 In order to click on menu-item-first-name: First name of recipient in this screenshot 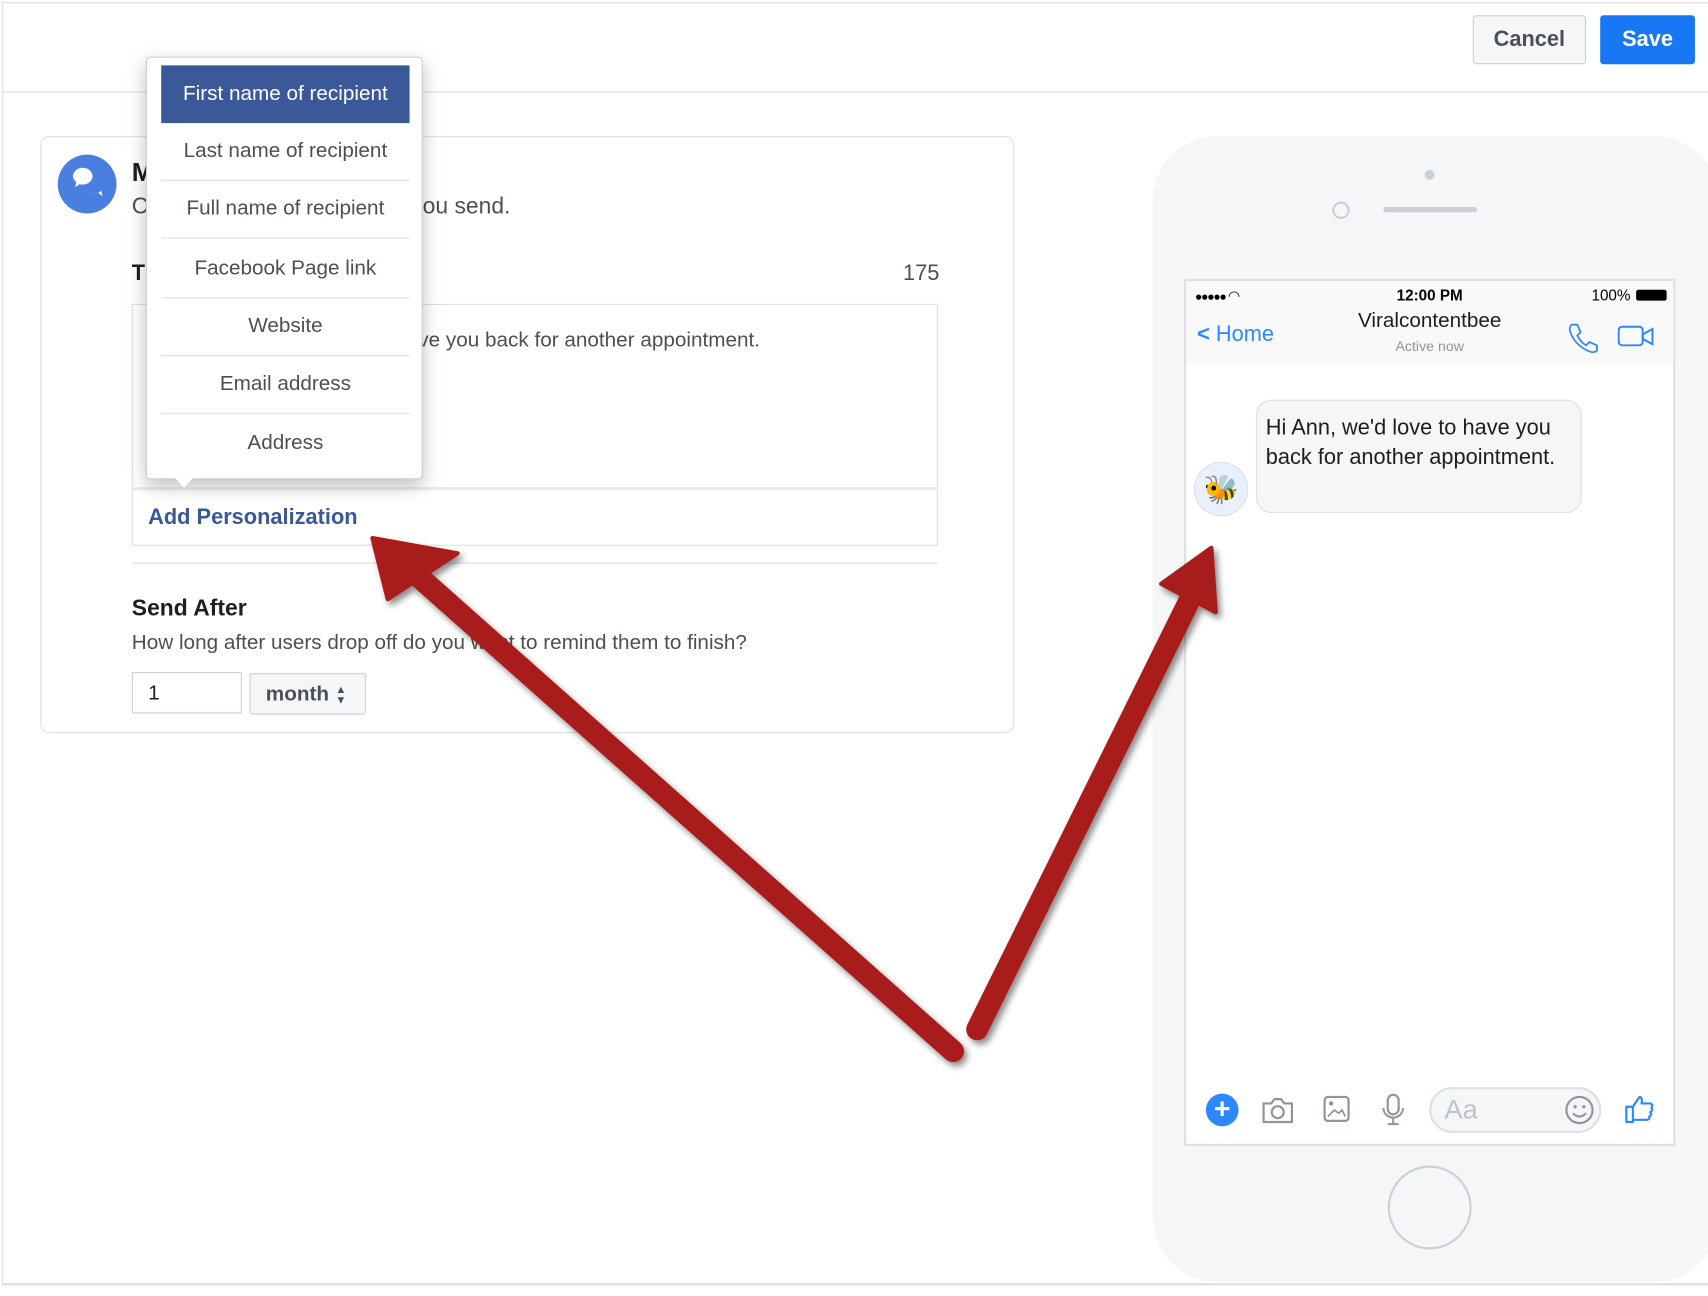, I will do `click(285, 94)`.